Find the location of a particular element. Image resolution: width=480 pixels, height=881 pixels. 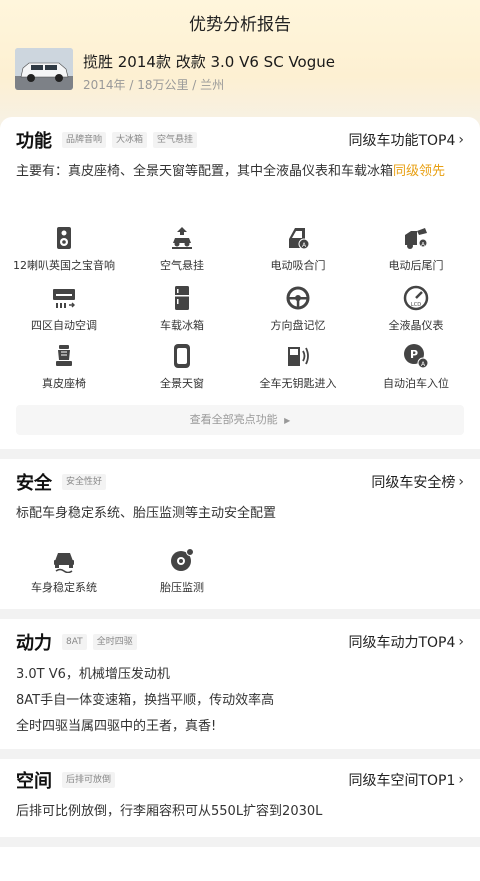

feature-item: A 电动后尾门 is located at coordinates (416, 249).